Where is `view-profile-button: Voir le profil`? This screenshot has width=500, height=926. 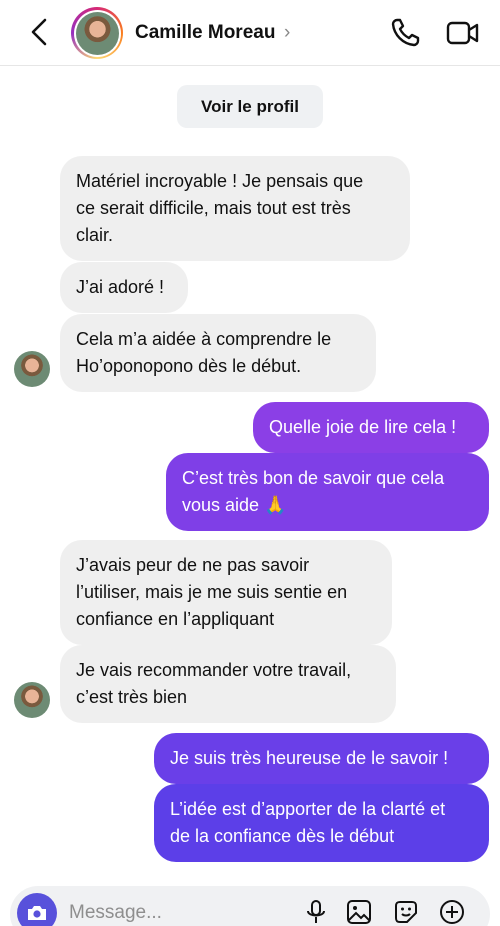
view-profile-button: Voir le profil is located at coordinates (250, 106).